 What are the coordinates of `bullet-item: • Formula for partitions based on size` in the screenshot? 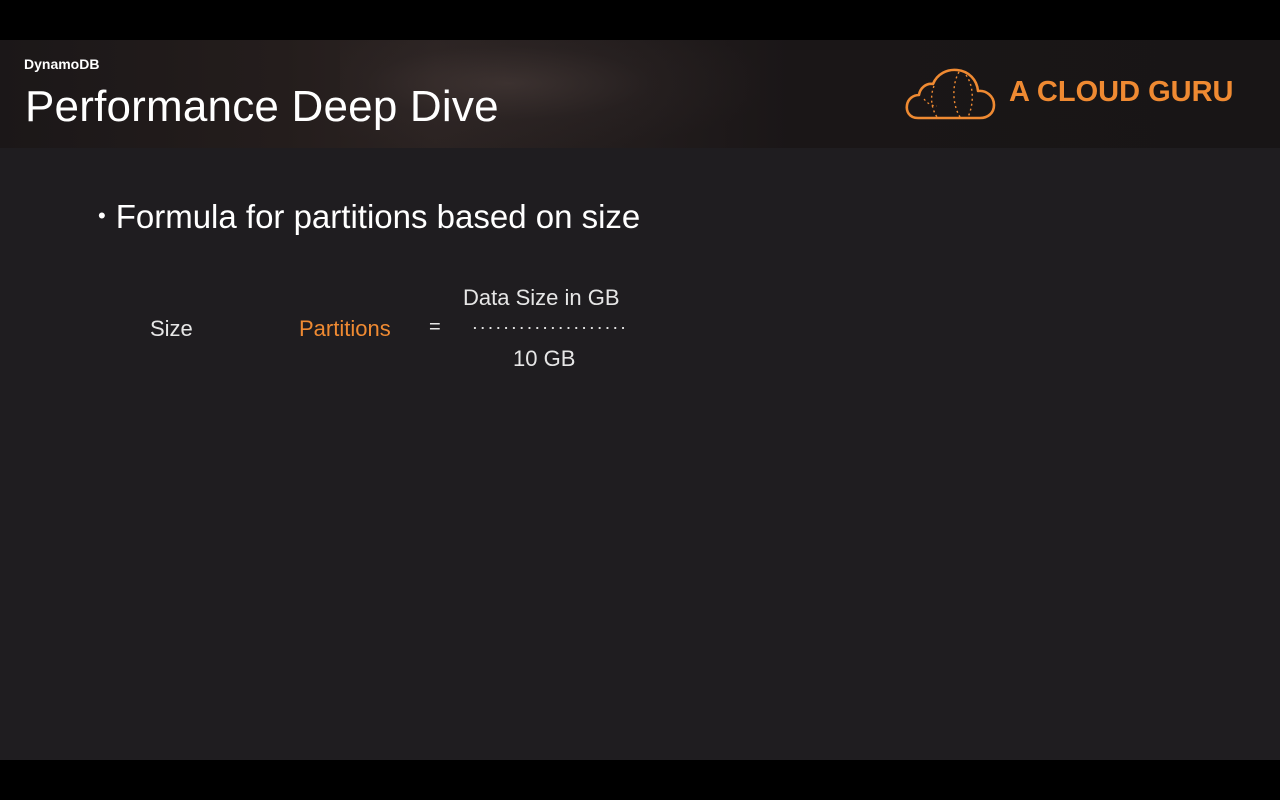 It's located at (369, 217).